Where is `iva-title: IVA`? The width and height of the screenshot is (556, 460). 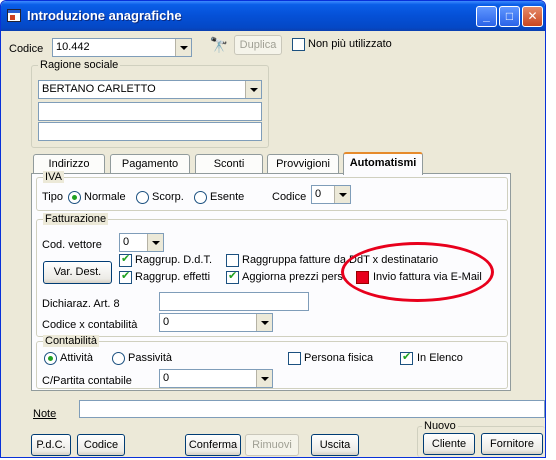
iva-title: IVA is located at coordinates (53, 177).